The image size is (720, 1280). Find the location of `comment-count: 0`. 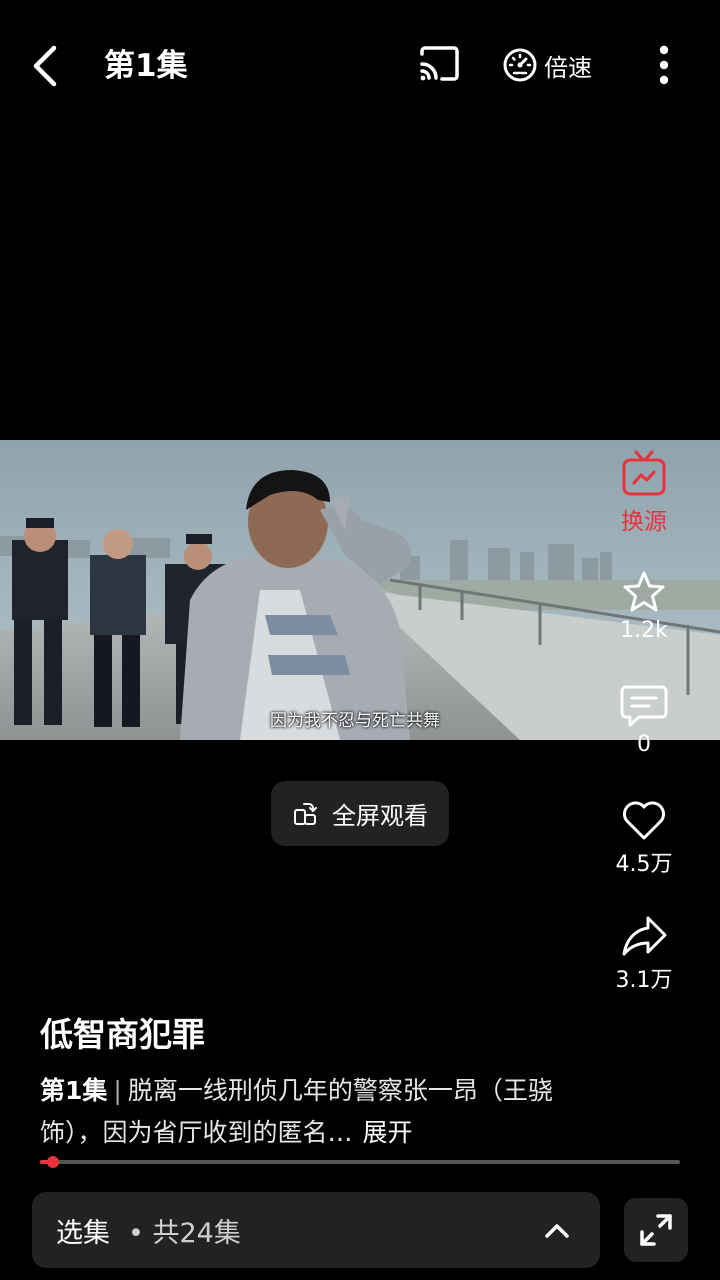

comment-count: 0 is located at coordinates (644, 744).